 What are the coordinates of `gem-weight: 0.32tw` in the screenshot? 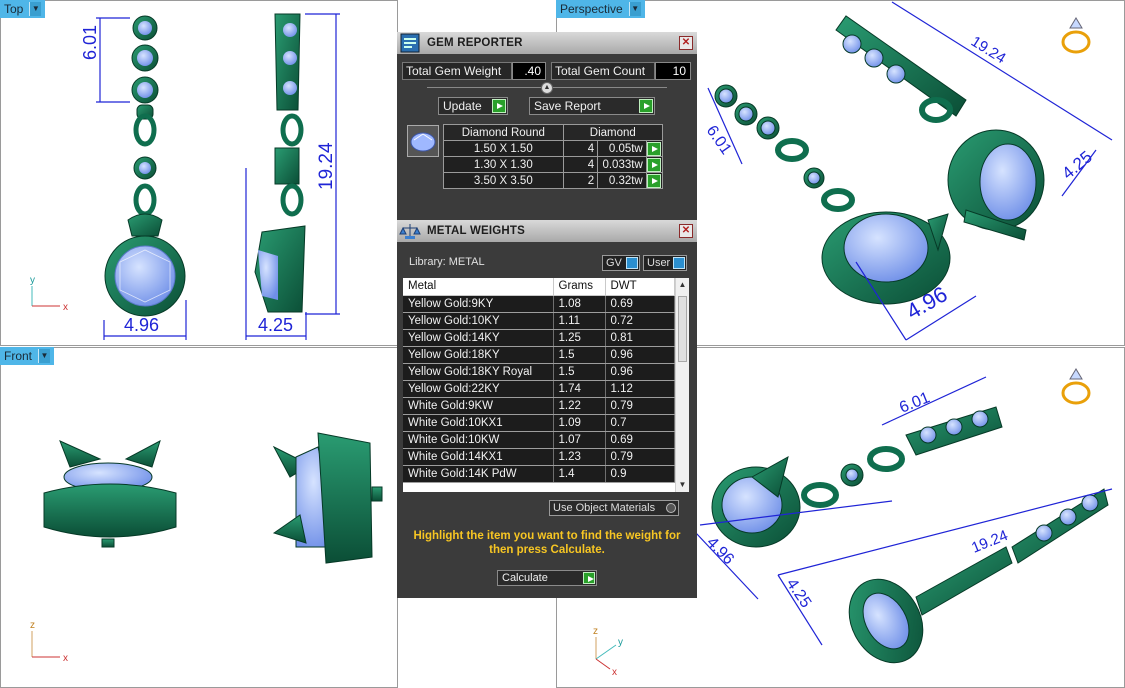 It's located at (622, 180).